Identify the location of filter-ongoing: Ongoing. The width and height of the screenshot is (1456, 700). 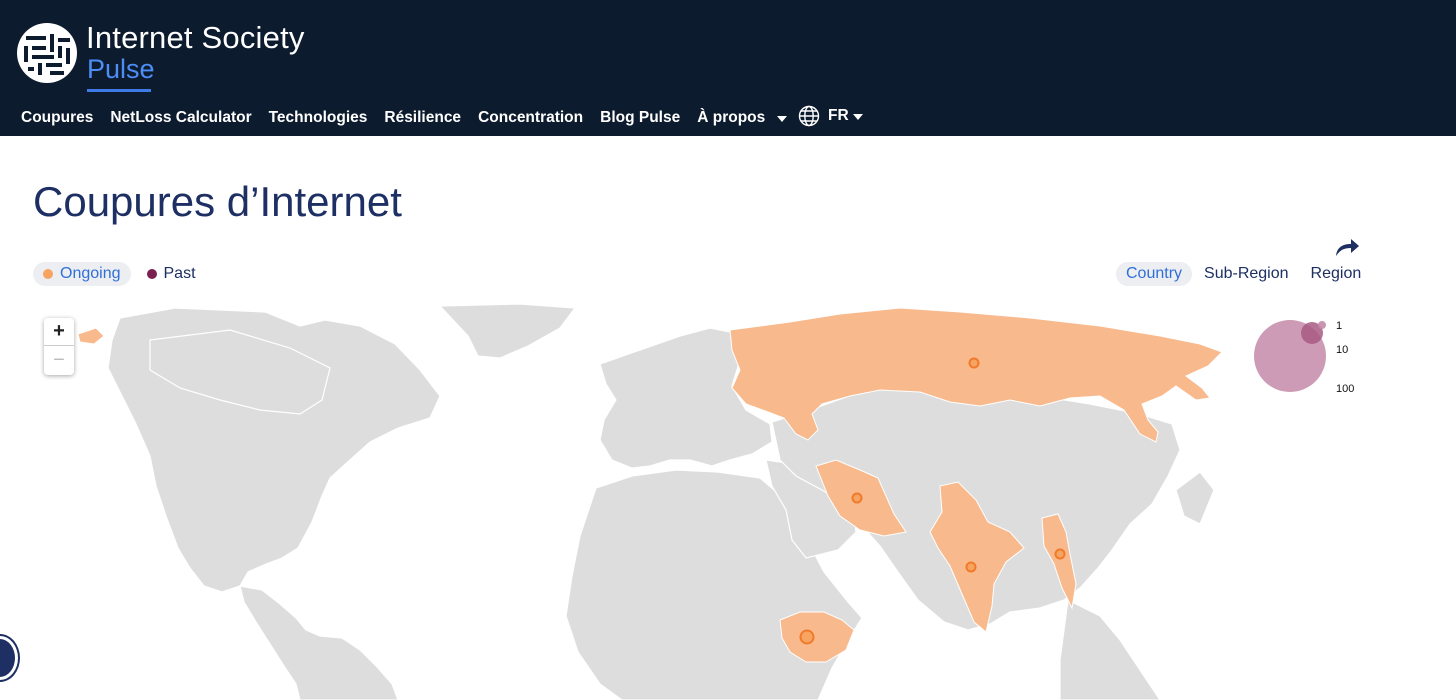
(82, 274).